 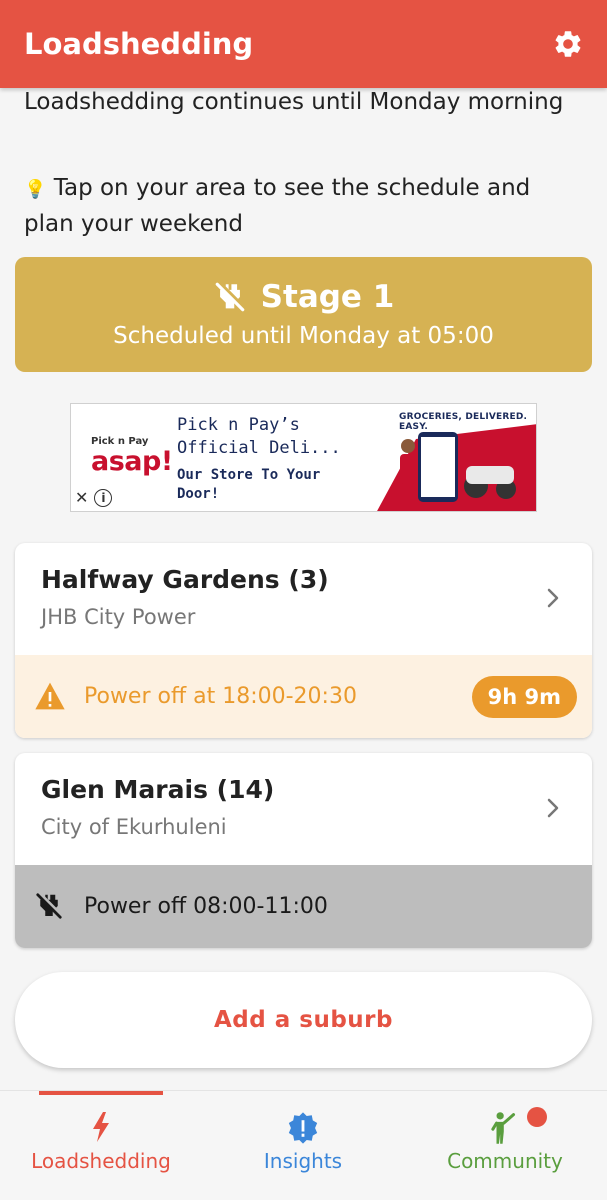 I want to click on nav-item-insights: Insights, so click(x=303, y=1145).